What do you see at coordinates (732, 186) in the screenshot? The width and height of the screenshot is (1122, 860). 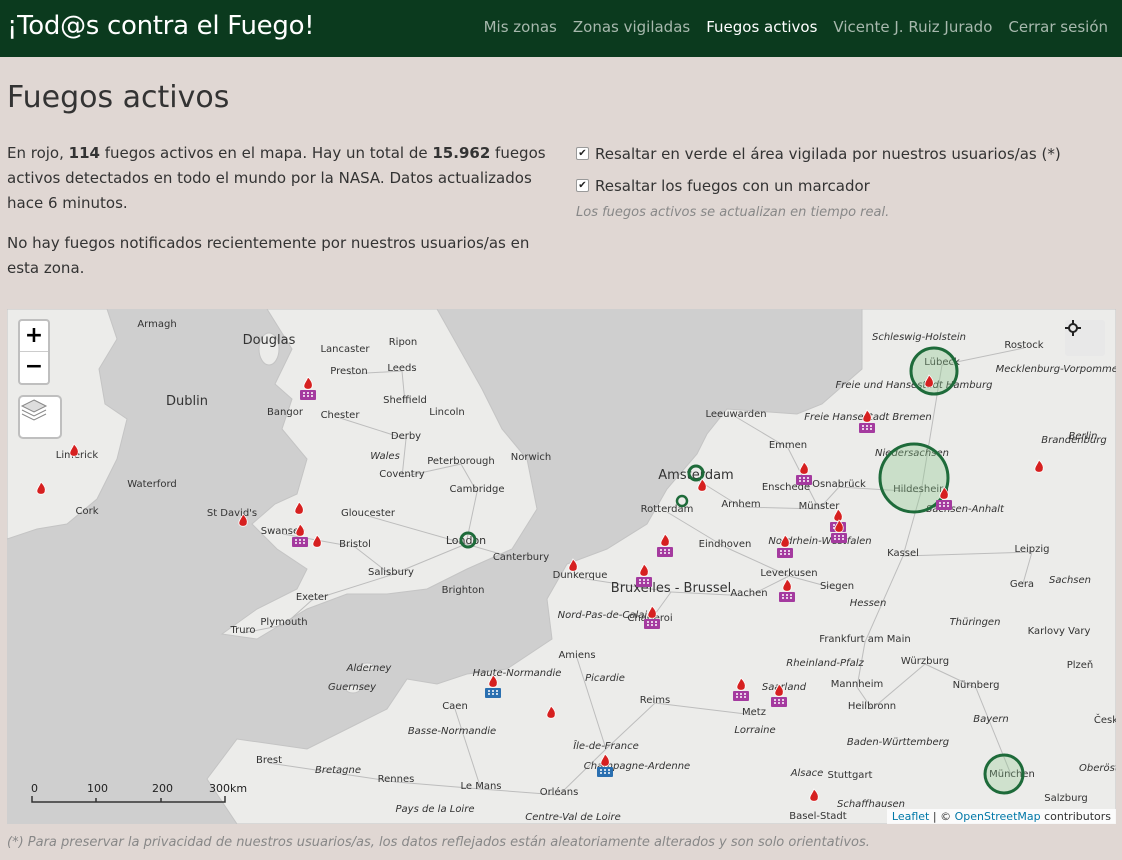 I see `highlight-markers-label: Resaltar los fuegos con un marcador` at bounding box center [732, 186].